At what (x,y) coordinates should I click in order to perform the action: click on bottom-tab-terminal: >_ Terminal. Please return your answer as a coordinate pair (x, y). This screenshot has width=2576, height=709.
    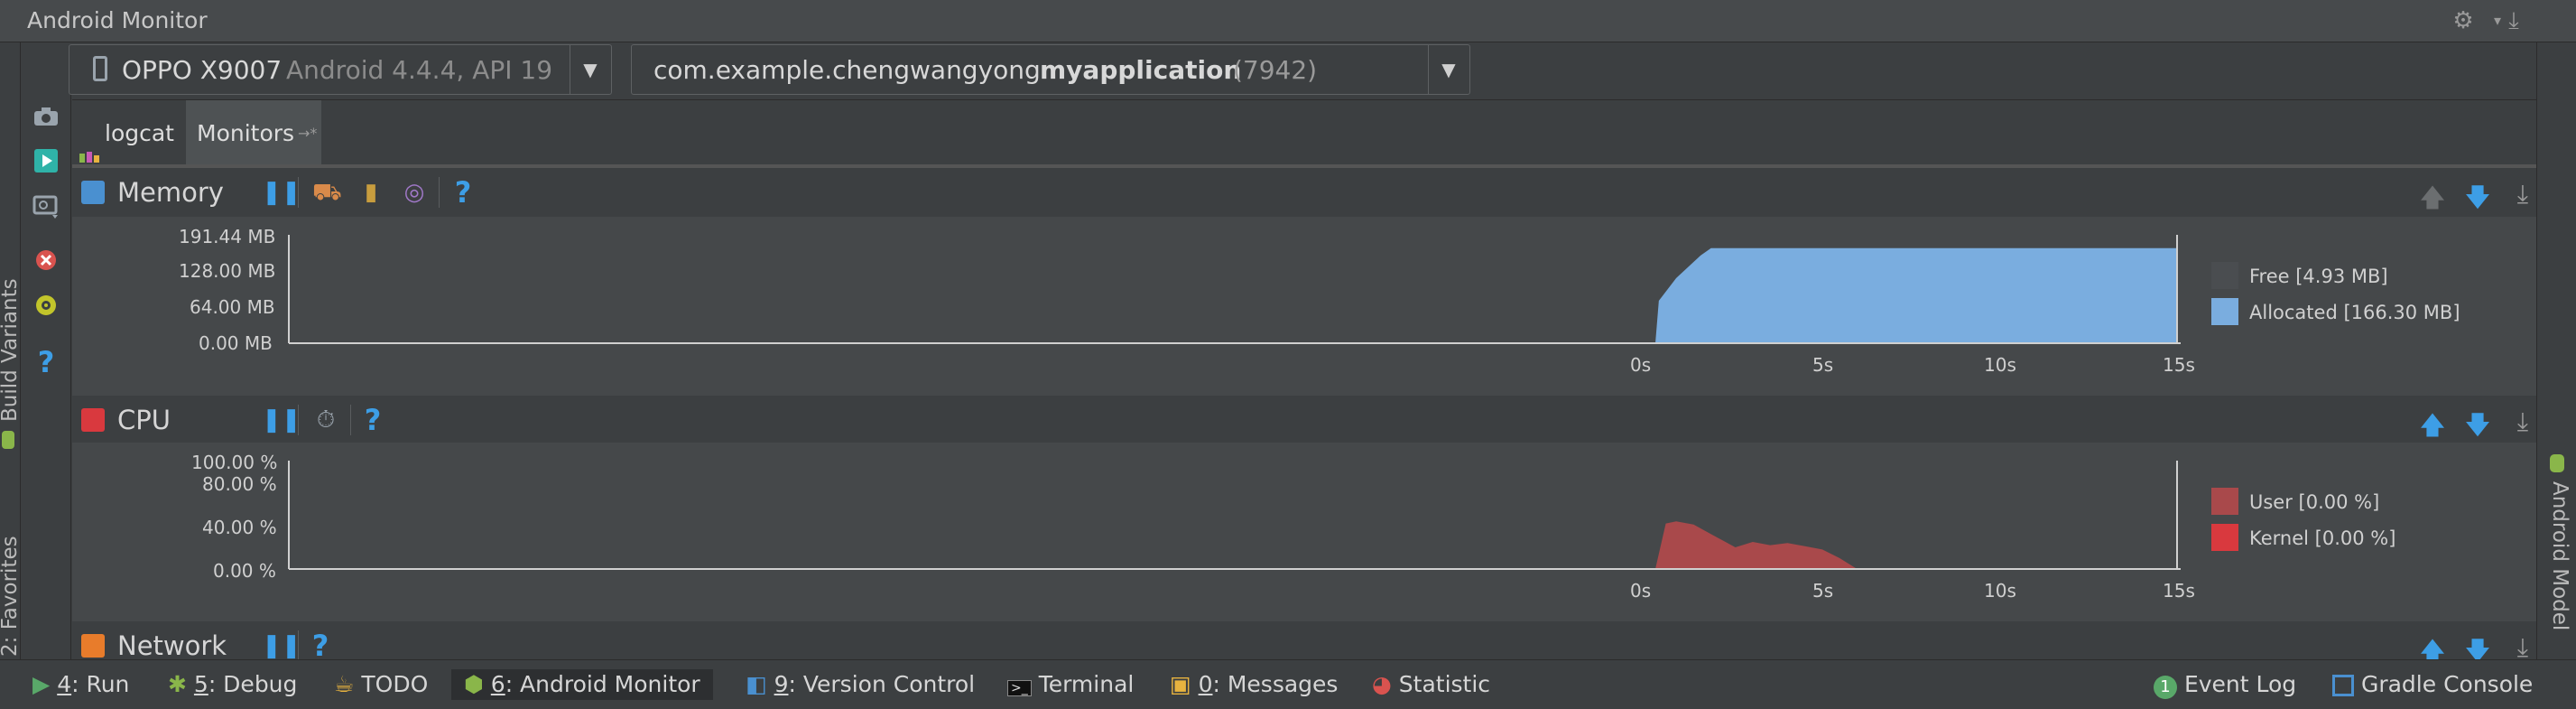
    Looking at the image, I should click on (1070, 684).